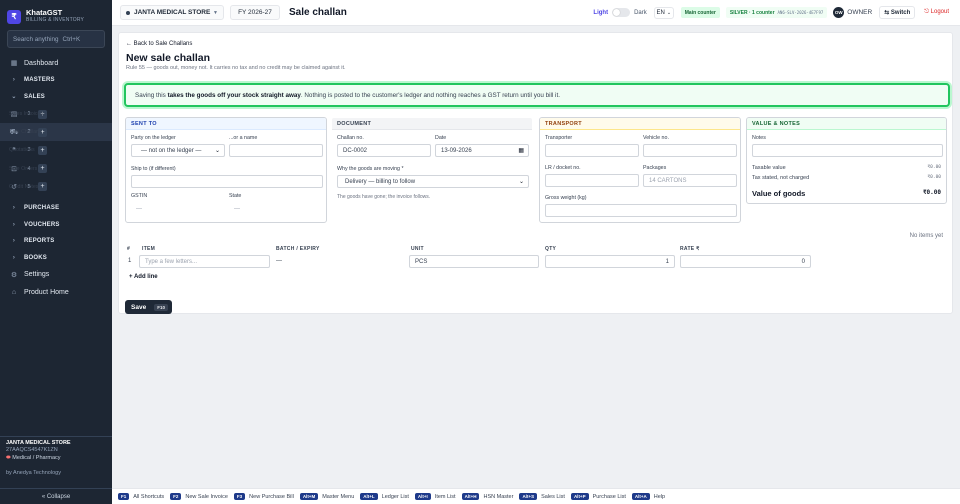 This screenshot has width=960, height=504. I want to click on shortcut-label: Master Menu, so click(338, 496).